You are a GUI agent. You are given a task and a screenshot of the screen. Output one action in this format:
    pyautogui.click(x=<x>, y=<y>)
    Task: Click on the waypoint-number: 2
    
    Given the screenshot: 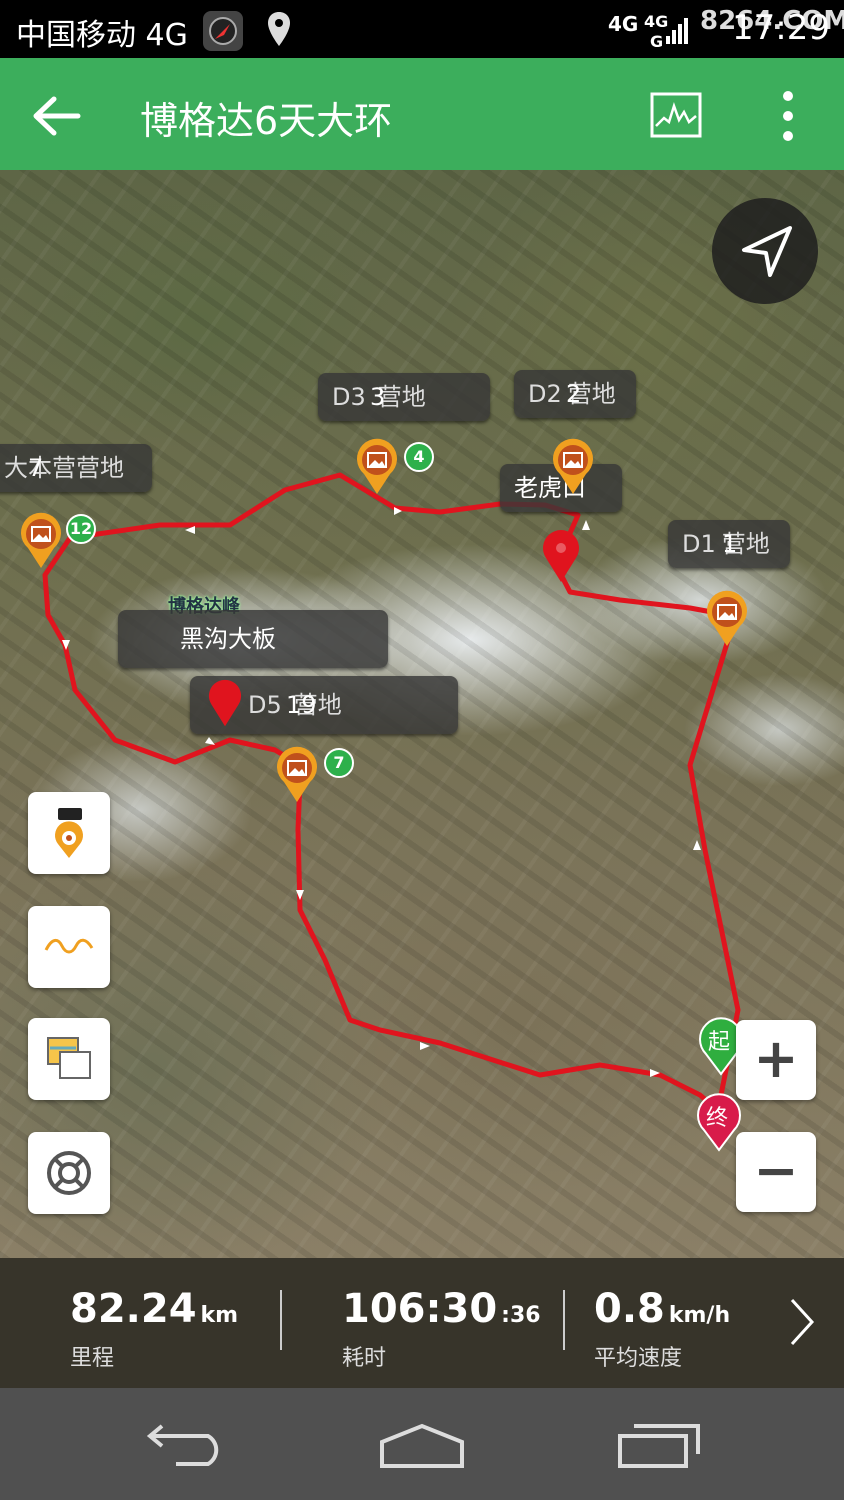 What is the action you would take?
    pyautogui.click(x=574, y=394)
    